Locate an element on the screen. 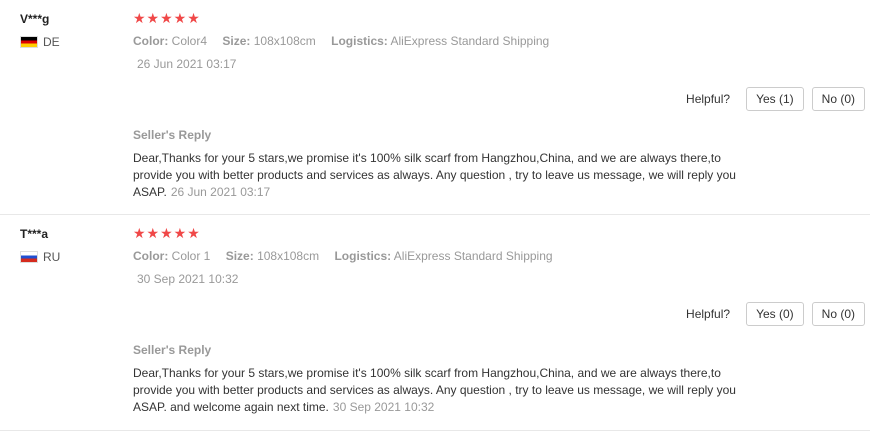 The height and width of the screenshot is (431, 890). germany-flag-icon is located at coordinates (29, 42).